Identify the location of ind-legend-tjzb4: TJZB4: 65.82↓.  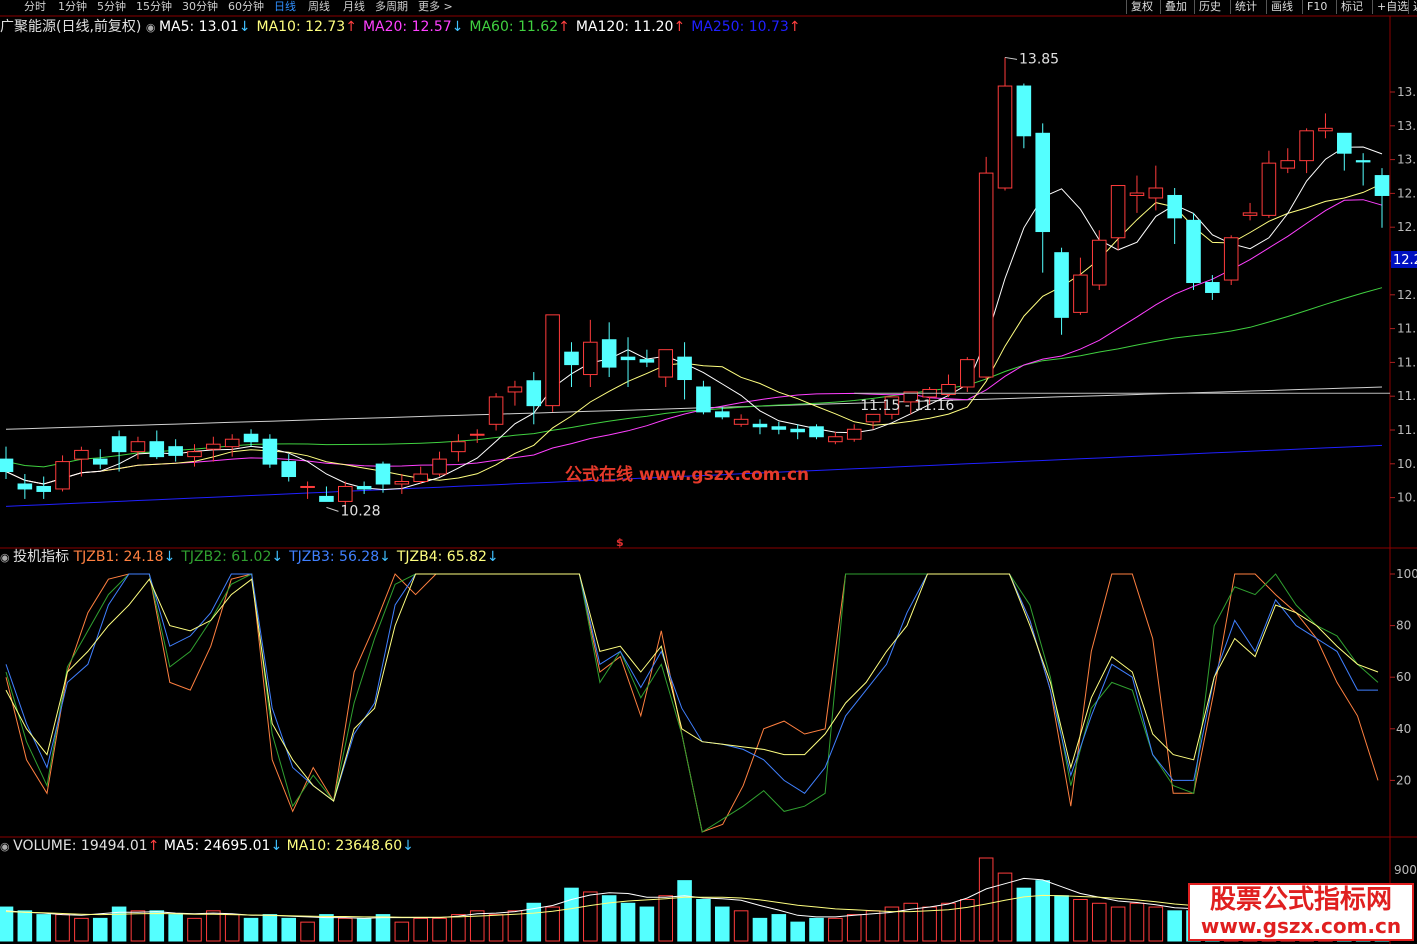
(447, 557).